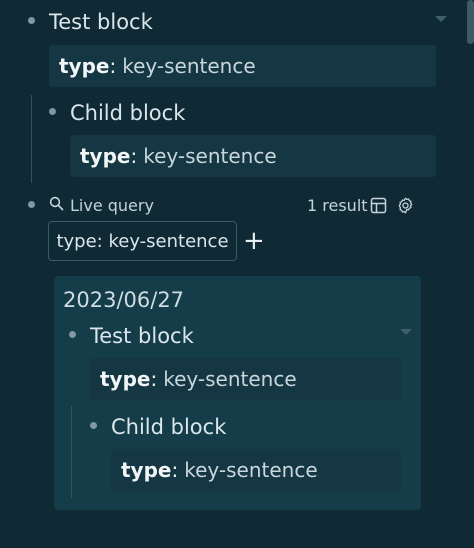  What do you see at coordinates (142, 241) in the screenshot?
I see `query-filter-chip: type: key-sentence` at bounding box center [142, 241].